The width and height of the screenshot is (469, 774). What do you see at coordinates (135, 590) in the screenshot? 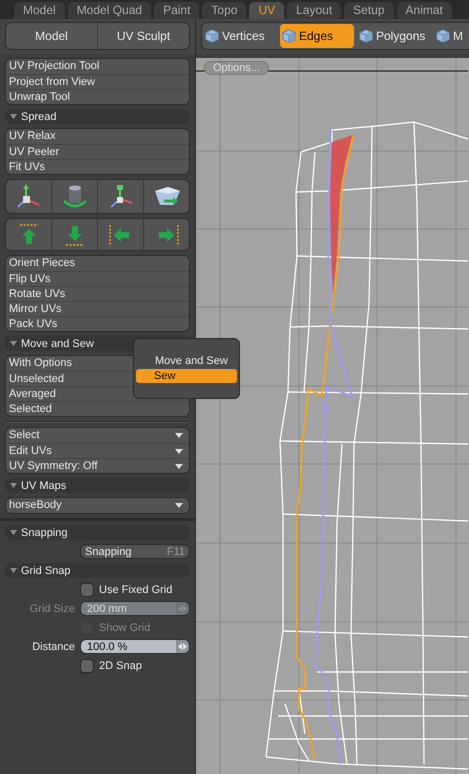
I see `checkbox-label: Use Fixed Grid` at bounding box center [135, 590].